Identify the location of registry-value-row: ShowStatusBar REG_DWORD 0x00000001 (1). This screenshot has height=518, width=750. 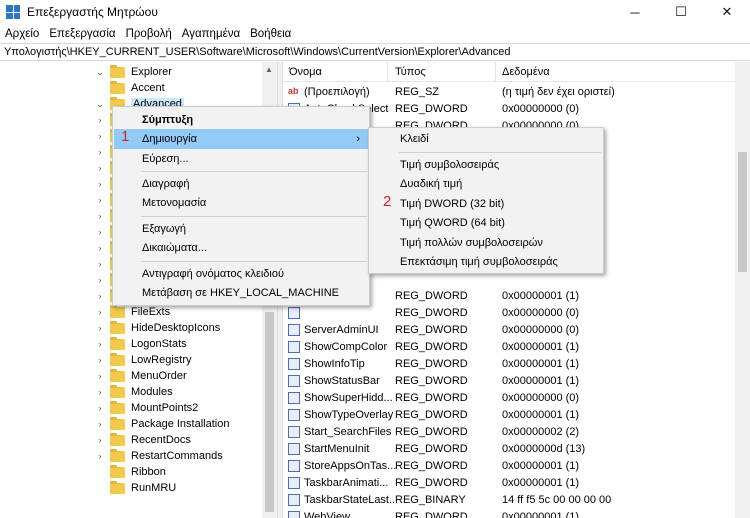
(508, 381).